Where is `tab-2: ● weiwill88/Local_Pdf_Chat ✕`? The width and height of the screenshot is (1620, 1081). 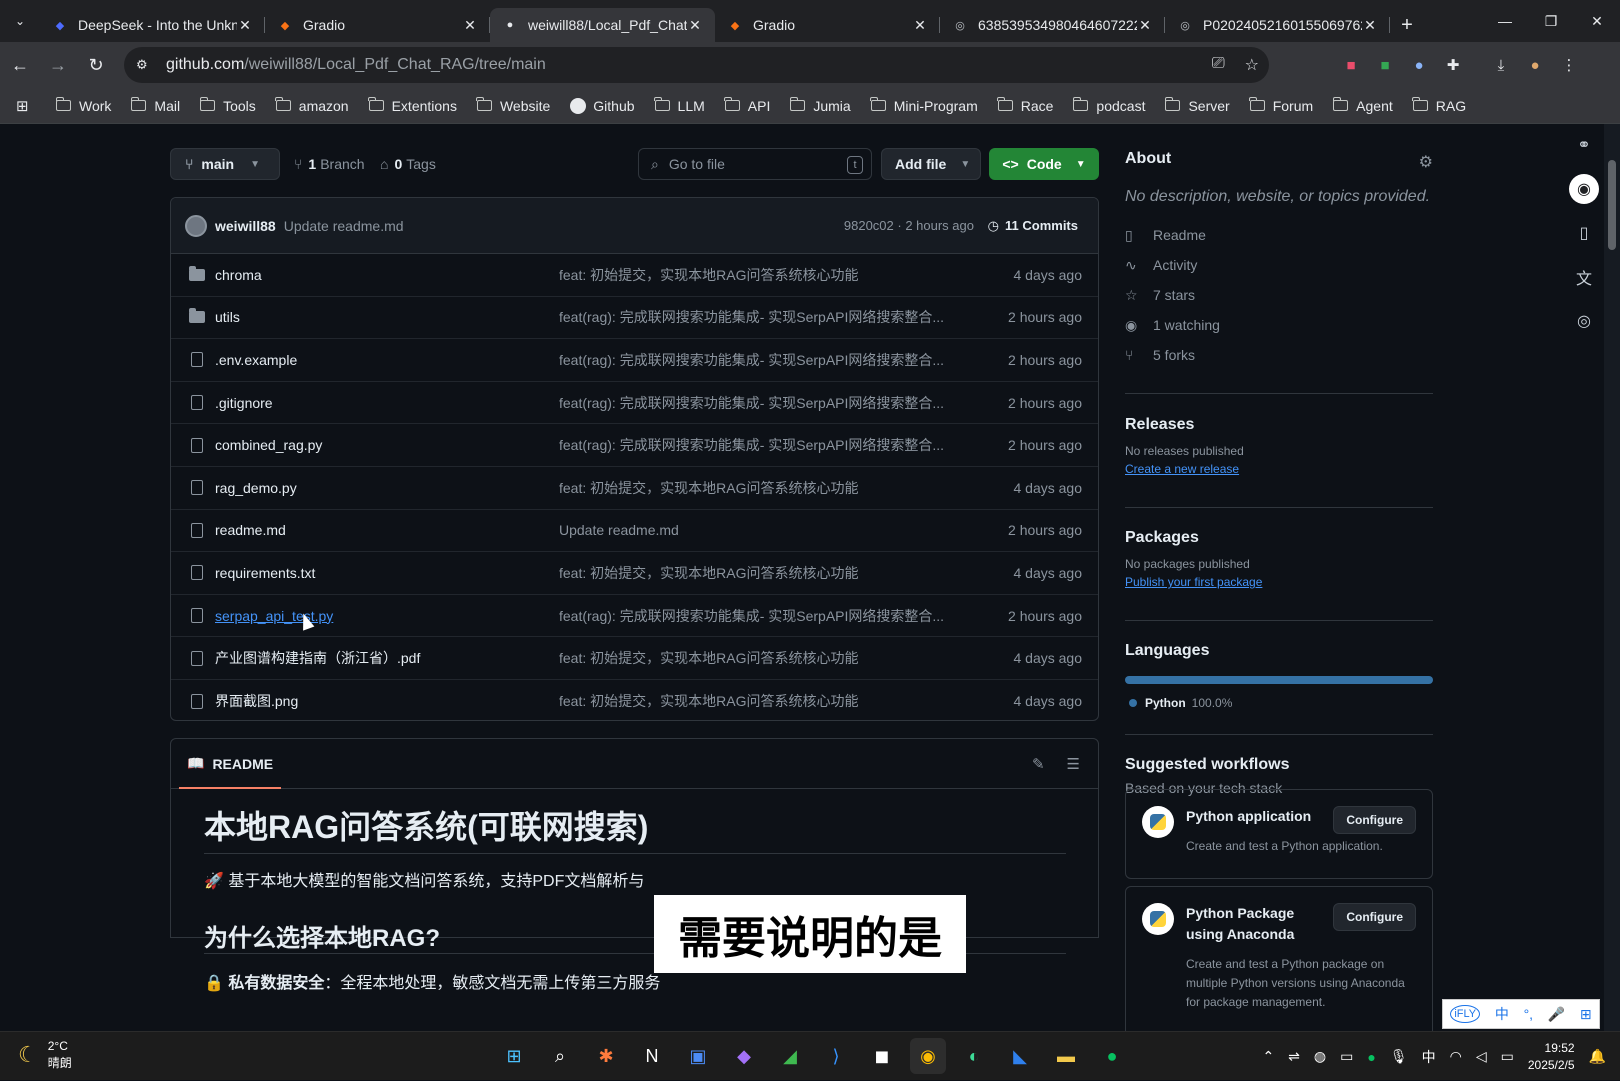 tab-2: ● weiwill88/Local_Pdf_Chat ✕ is located at coordinates (602, 25).